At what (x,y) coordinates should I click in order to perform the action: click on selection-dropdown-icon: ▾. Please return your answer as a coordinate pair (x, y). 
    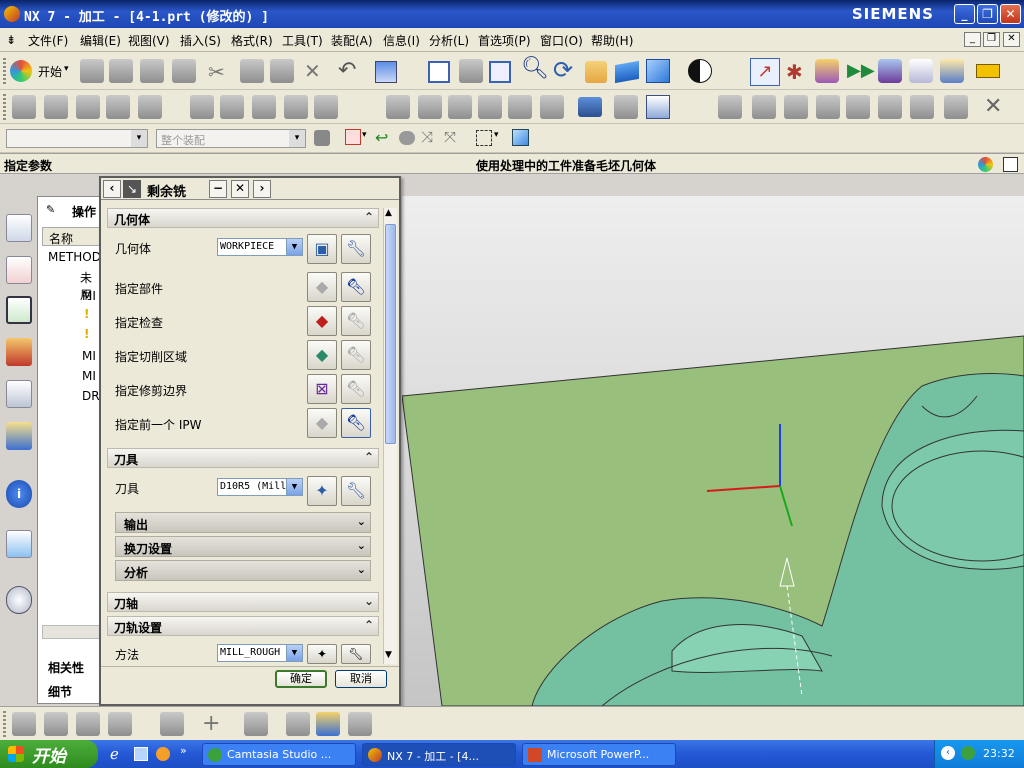
    Looking at the image, I should click on (496, 135).